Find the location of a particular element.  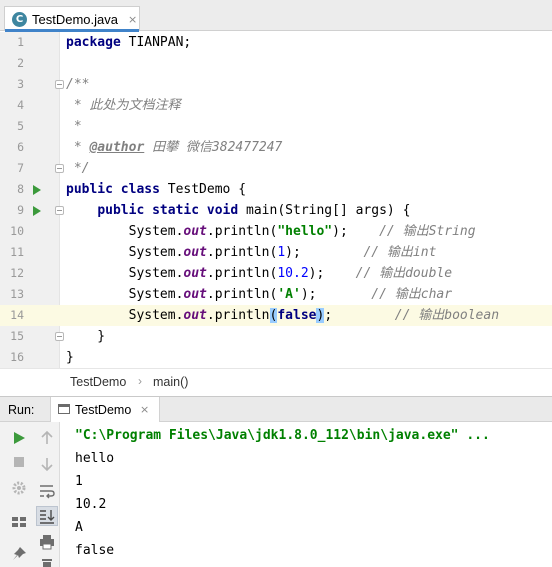

code-line: 13 System.out.println('A'); // 输出char is located at coordinates (276, 294).